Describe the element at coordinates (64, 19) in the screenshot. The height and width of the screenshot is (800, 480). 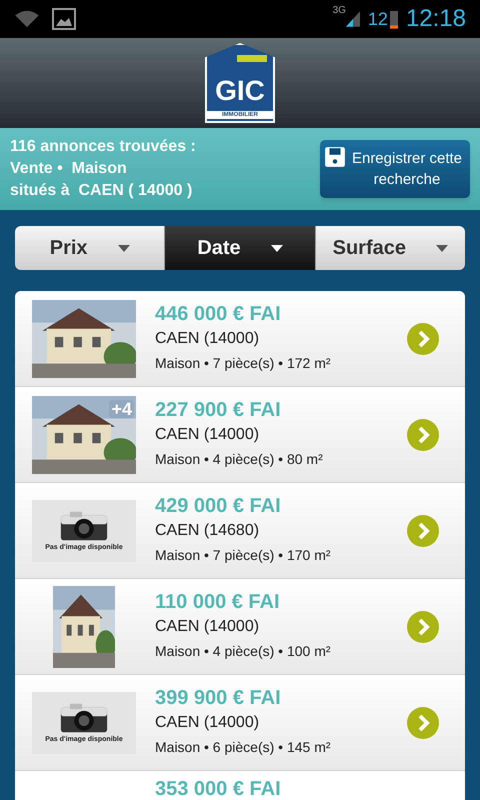
I see `image-icon` at that location.